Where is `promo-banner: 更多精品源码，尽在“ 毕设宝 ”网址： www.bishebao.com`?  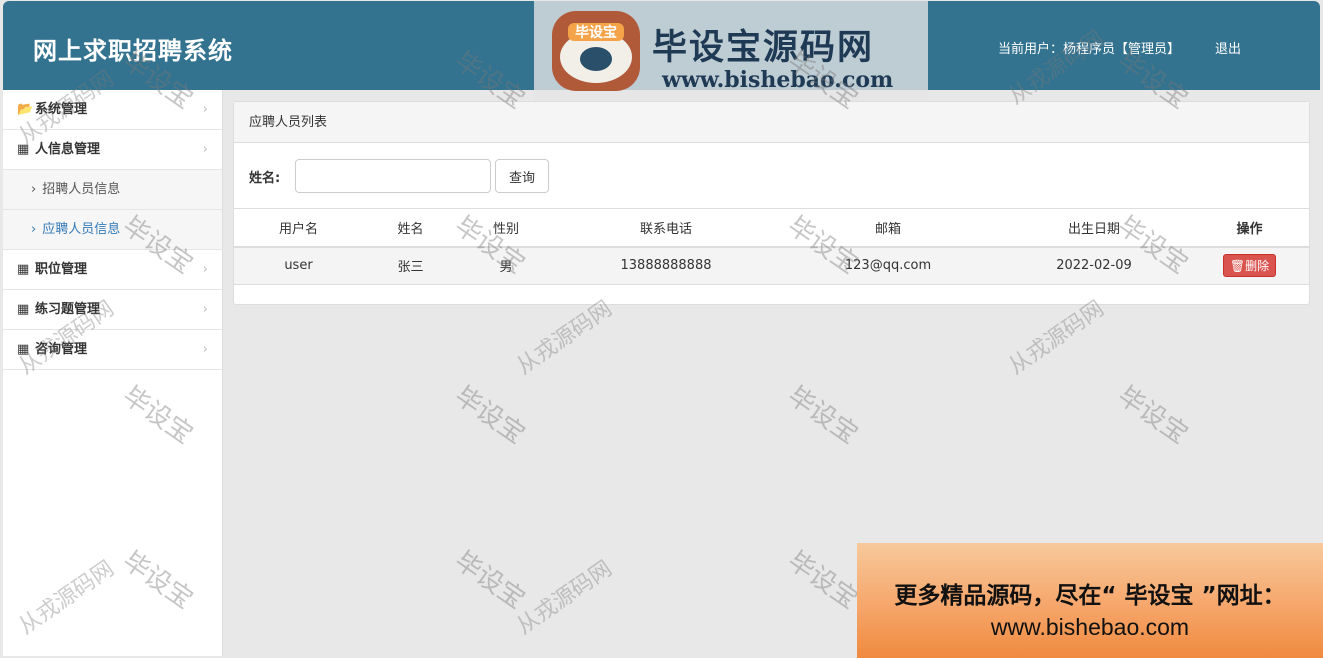 promo-banner: 更多精品源码，尽在“ 毕设宝 ”网址： www.bishebao.com is located at coordinates (1090, 600).